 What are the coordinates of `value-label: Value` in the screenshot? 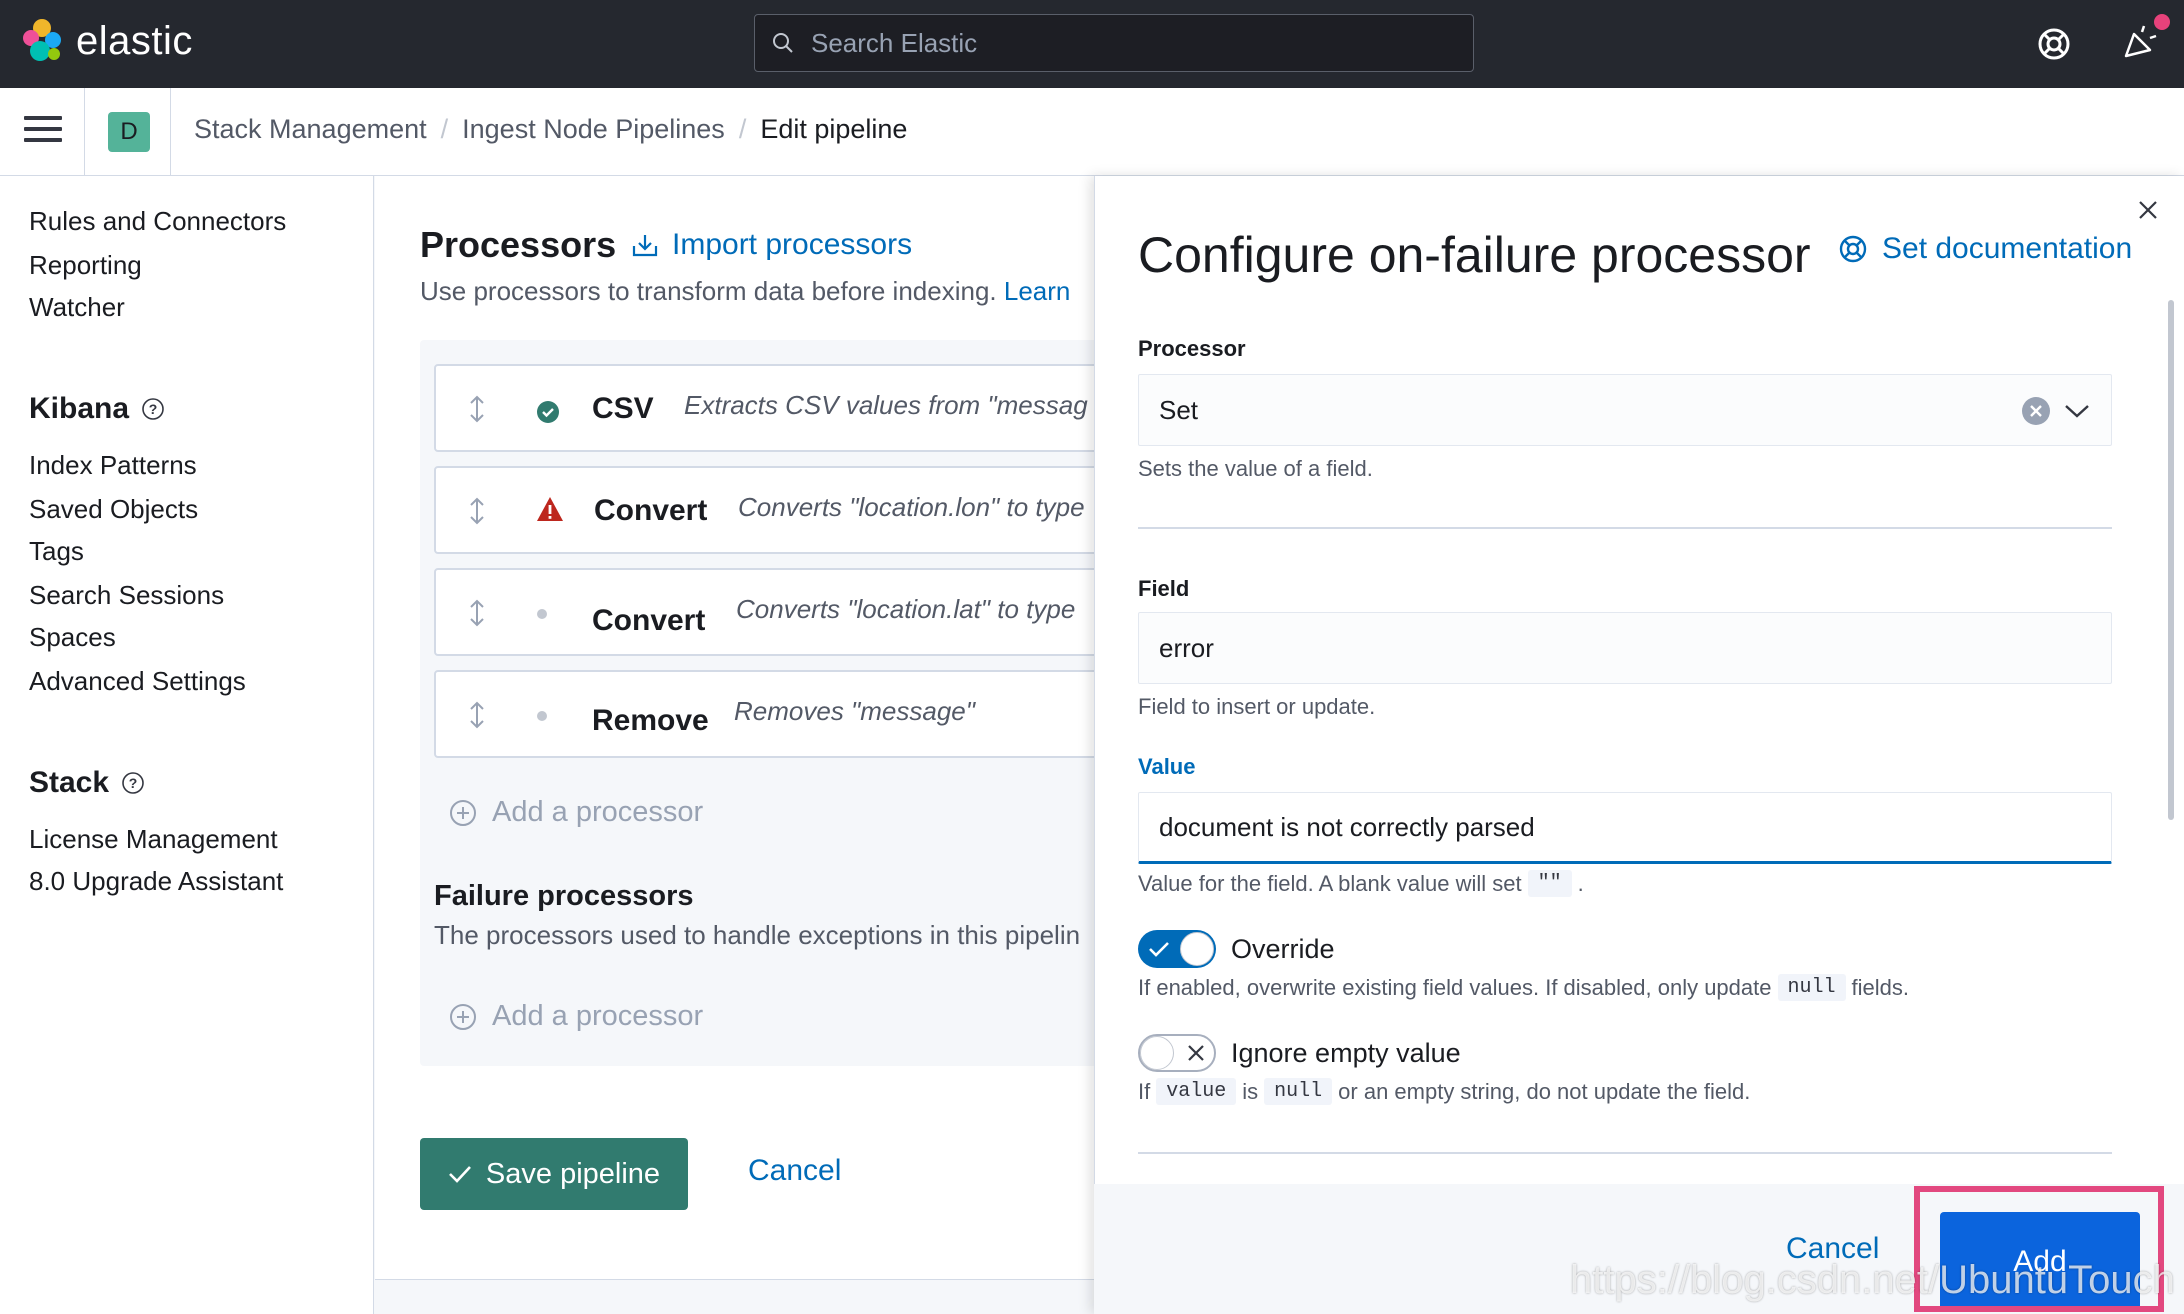 It's located at (1167, 766).